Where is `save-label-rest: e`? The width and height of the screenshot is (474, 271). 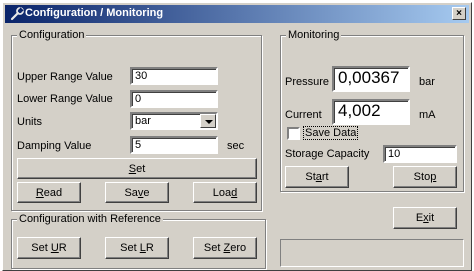
save-label-rest: e is located at coordinates (146, 193).